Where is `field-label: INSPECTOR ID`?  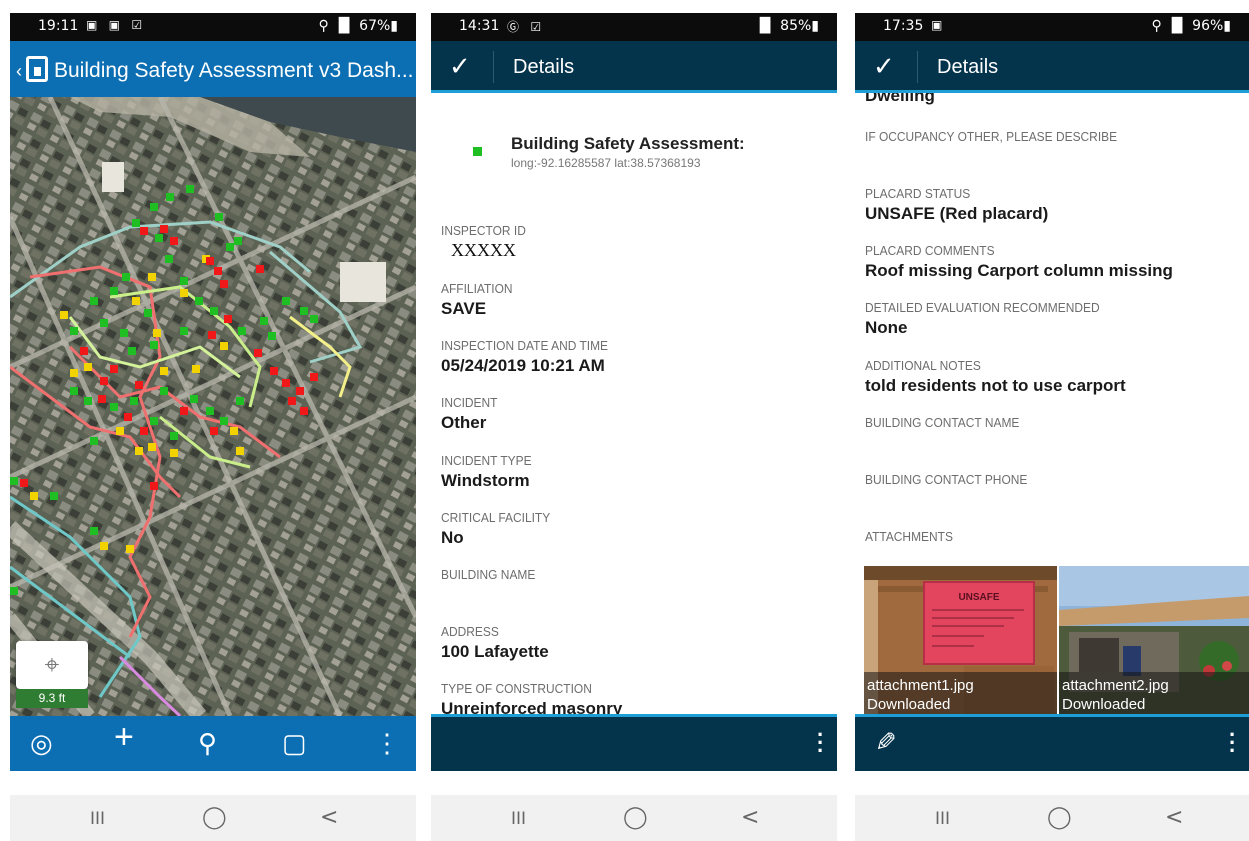 field-label: INSPECTOR ID is located at coordinates (483, 230).